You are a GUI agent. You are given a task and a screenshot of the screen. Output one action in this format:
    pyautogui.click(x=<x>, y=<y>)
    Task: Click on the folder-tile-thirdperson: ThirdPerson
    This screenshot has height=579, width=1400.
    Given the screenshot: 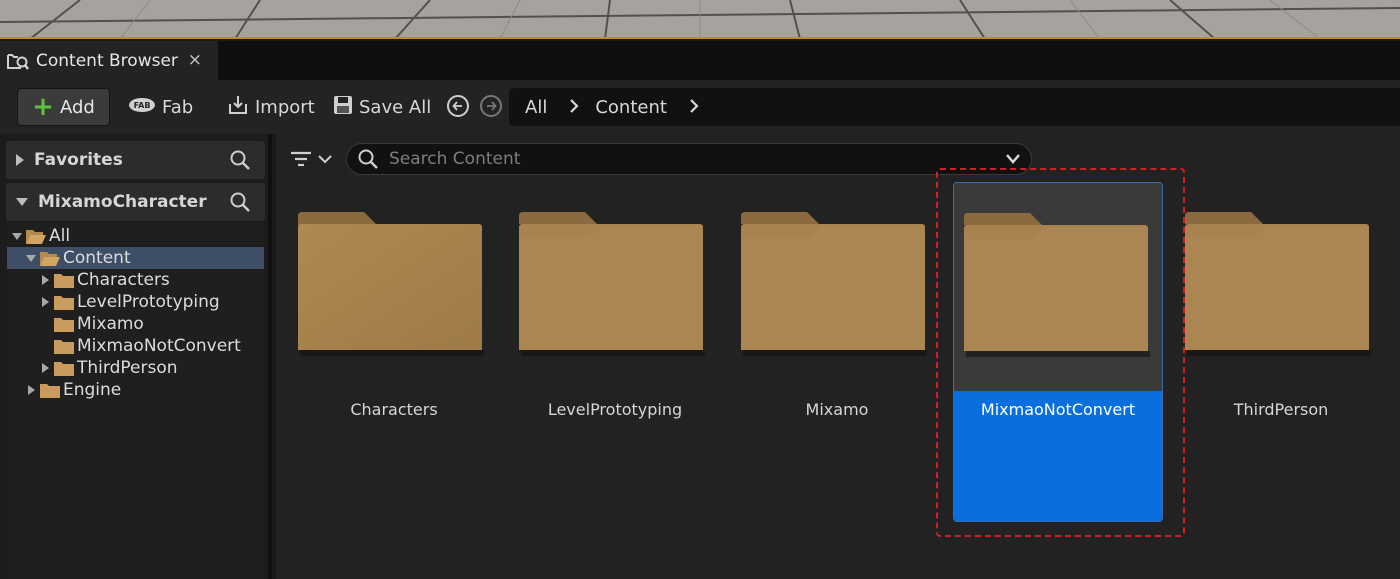 What is the action you would take?
    pyautogui.click(x=1268, y=352)
    